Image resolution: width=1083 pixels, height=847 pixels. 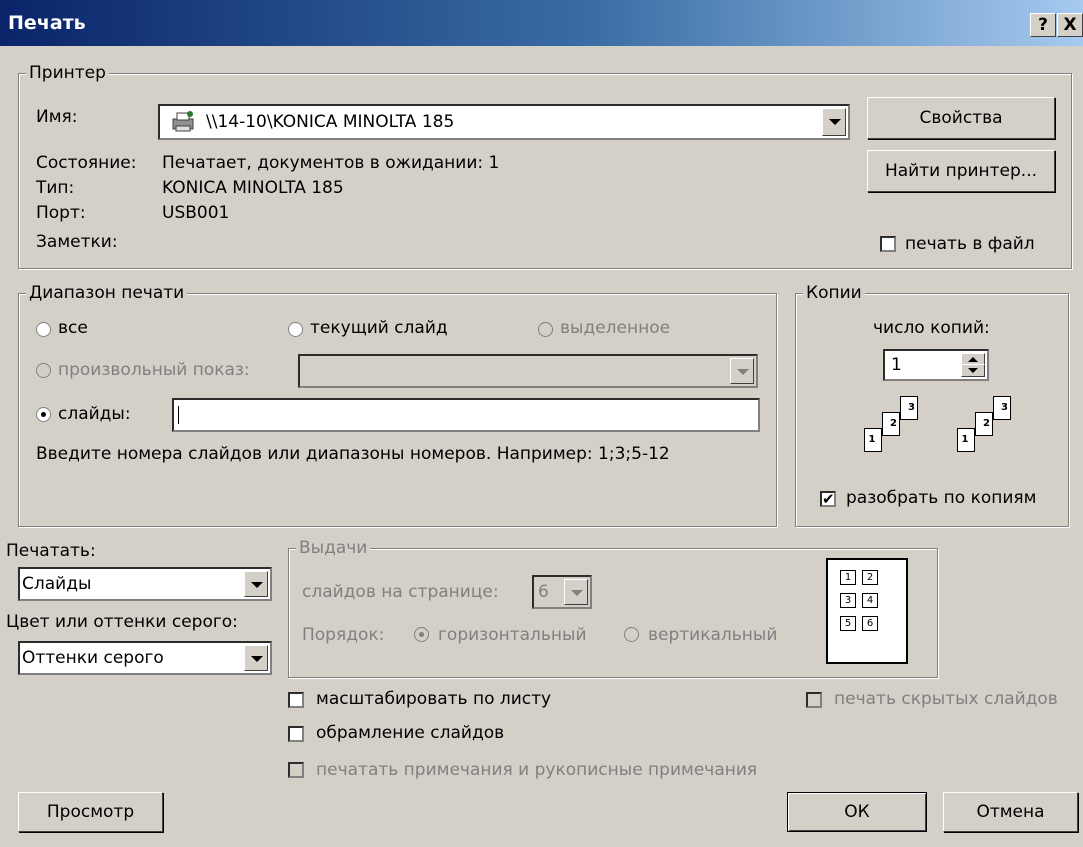 What do you see at coordinates (528, 371) in the screenshot?
I see `custom-show-select` at bounding box center [528, 371].